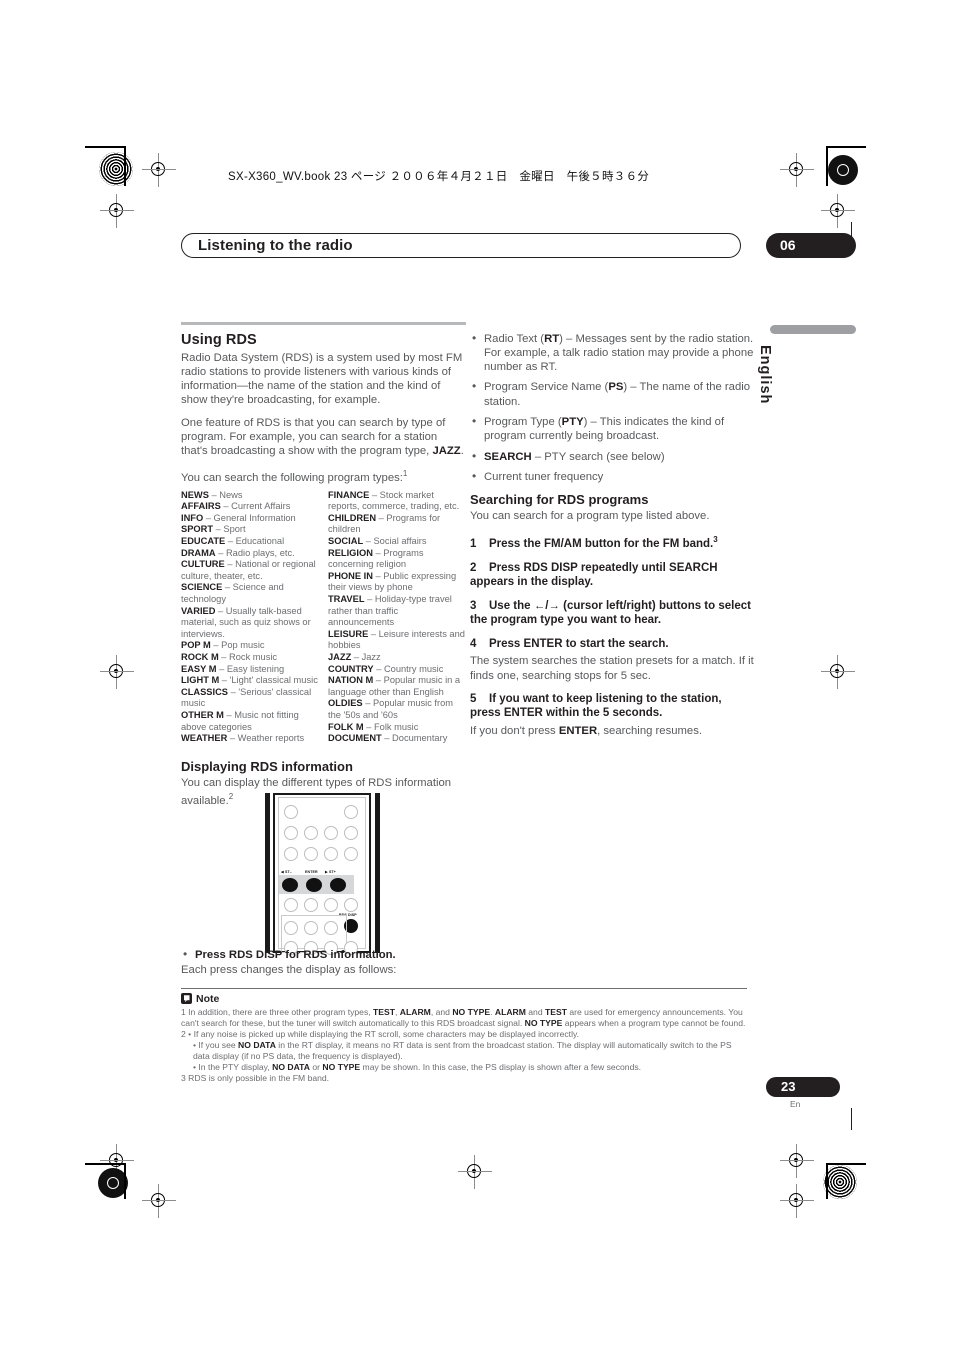  What do you see at coordinates (202, 714) in the screenshot?
I see `program-type-code: OTHER M` at bounding box center [202, 714].